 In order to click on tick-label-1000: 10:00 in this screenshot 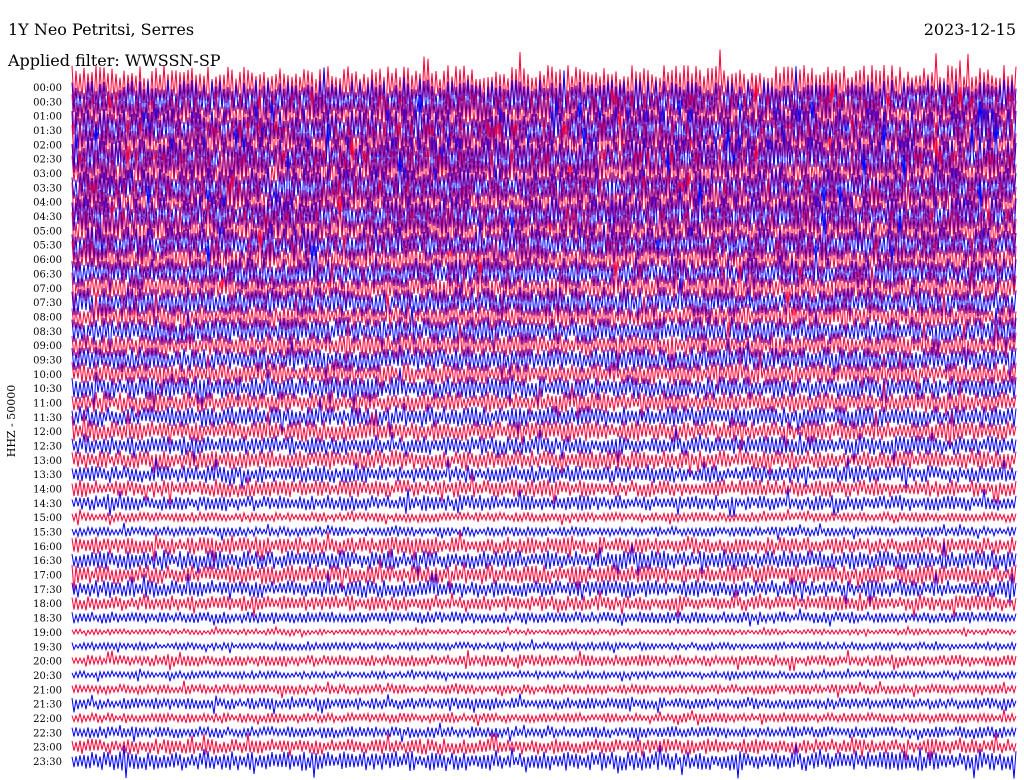, I will do `click(47, 375)`.